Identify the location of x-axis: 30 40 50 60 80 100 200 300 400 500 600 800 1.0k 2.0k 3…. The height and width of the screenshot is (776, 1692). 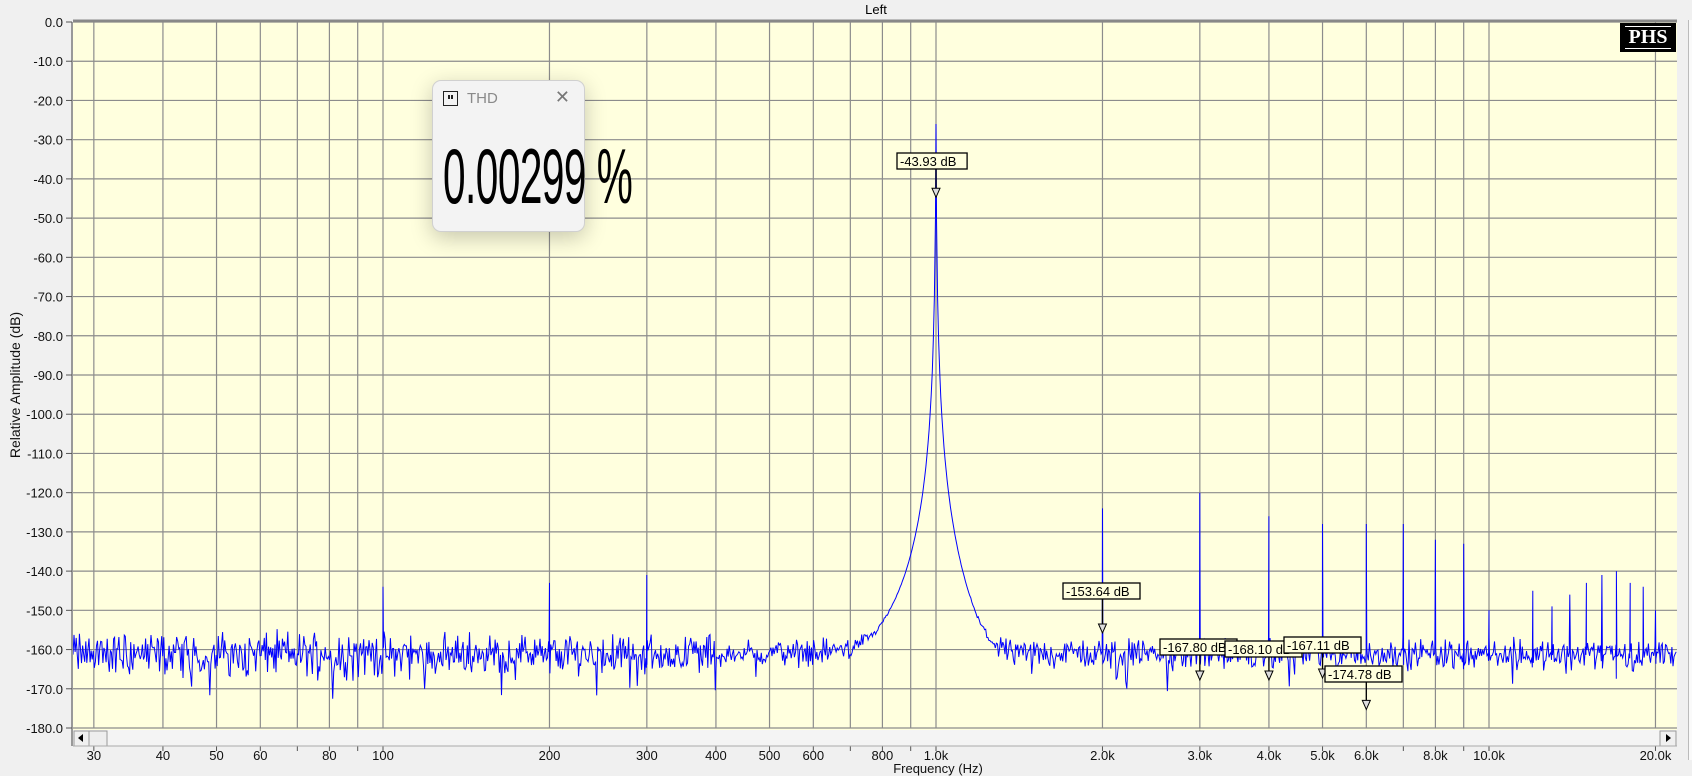
(879, 754).